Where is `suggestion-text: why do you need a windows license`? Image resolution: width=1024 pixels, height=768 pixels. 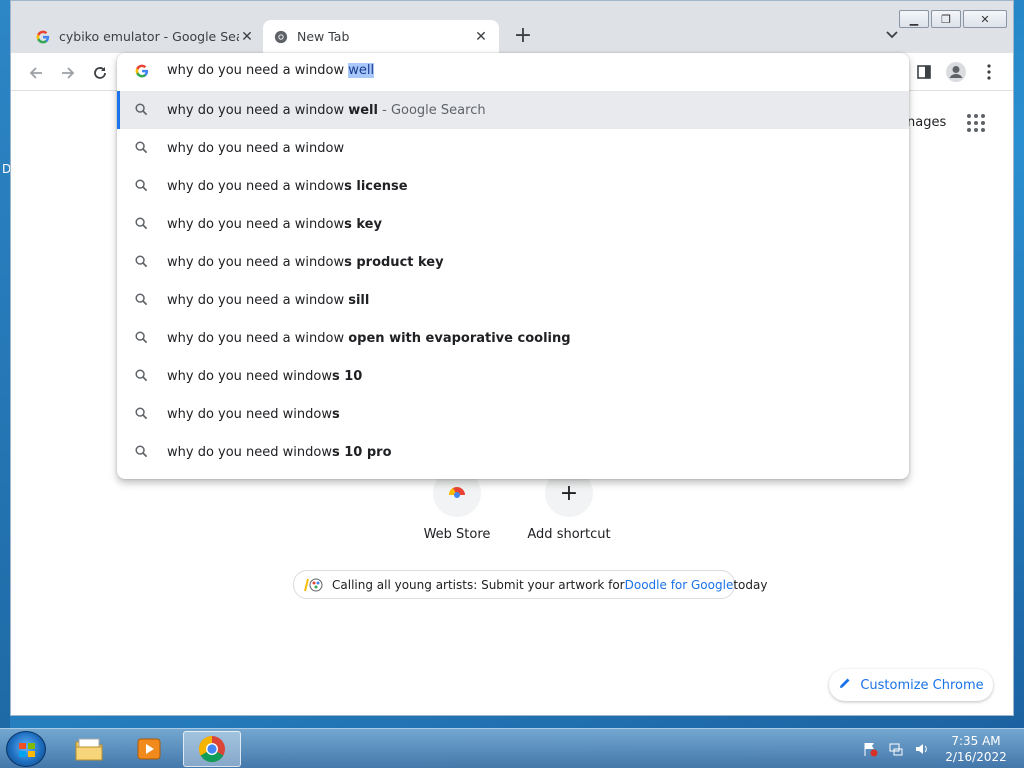 suggestion-text: why do you need a windows license is located at coordinates (287, 186).